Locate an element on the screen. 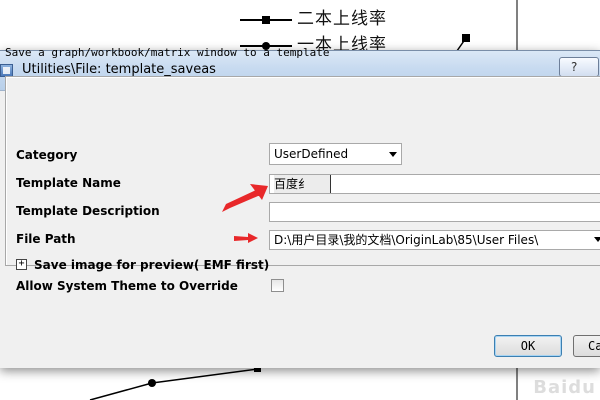  file-path-input: D:\用户目录\我的文档\OriginLab\85\User Files\ is located at coordinates (434, 240).